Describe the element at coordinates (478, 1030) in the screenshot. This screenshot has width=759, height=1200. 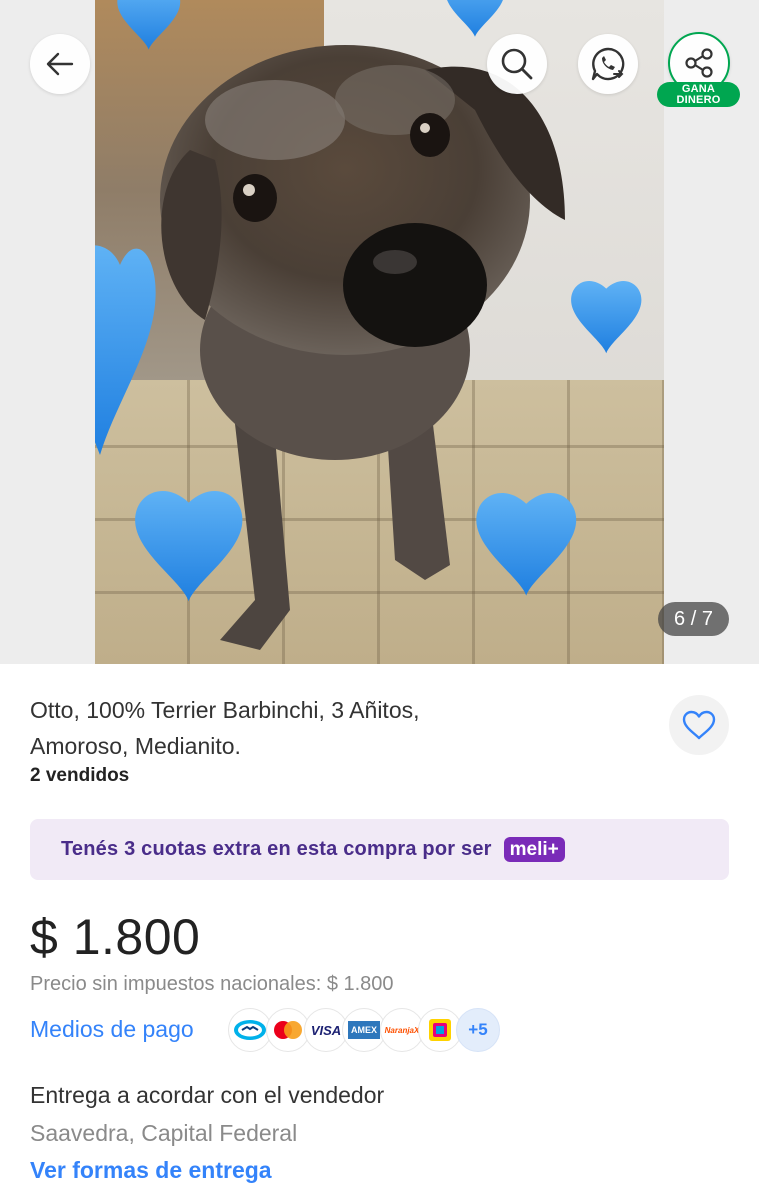
I see `more-payment-methods: +5` at that location.